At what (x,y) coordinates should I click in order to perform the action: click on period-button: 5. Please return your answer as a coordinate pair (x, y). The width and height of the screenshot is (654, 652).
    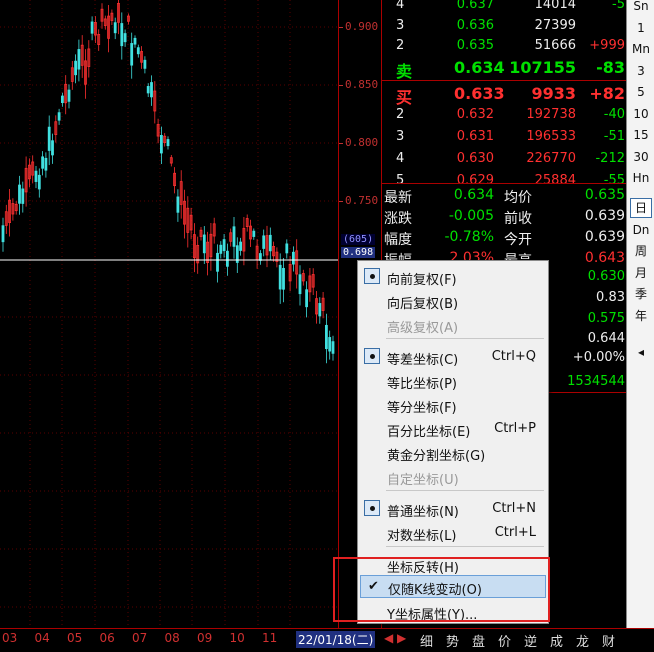
    Looking at the image, I should click on (640, 92).